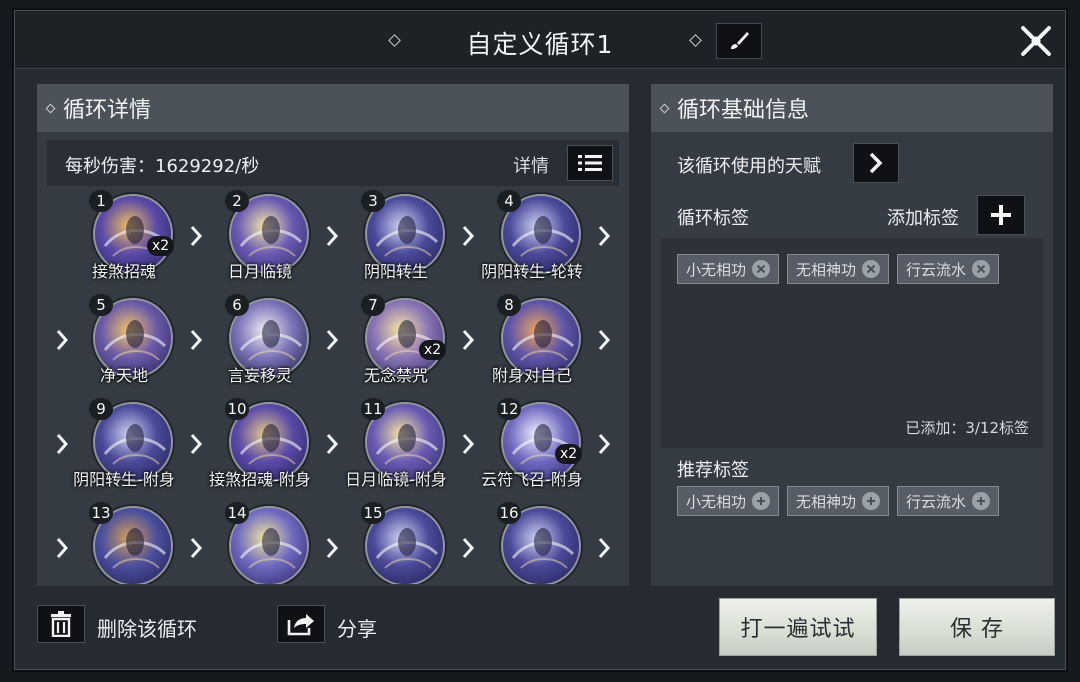 This screenshot has width=1080, height=682. Describe the element at coordinates (260, 543) in the screenshot. I see `skill-slot: 14` at that location.